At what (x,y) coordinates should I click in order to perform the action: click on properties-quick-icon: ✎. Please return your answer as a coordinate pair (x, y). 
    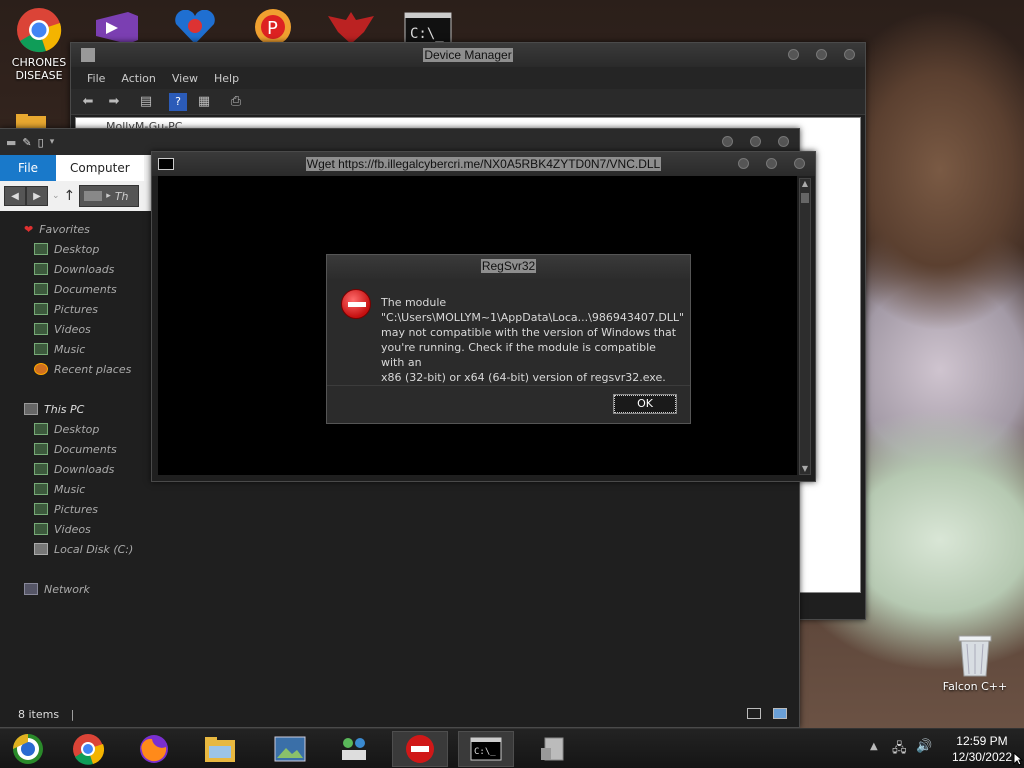
    Looking at the image, I should click on (26, 142).